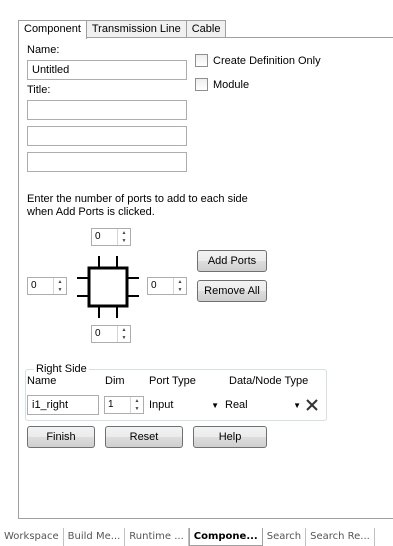 This screenshot has width=393, height=546. What do you see at coordinates (136, 29) in the screenshot?
I see `tab-transmission-line: Transmission Line` at bounding box center [136, 29].